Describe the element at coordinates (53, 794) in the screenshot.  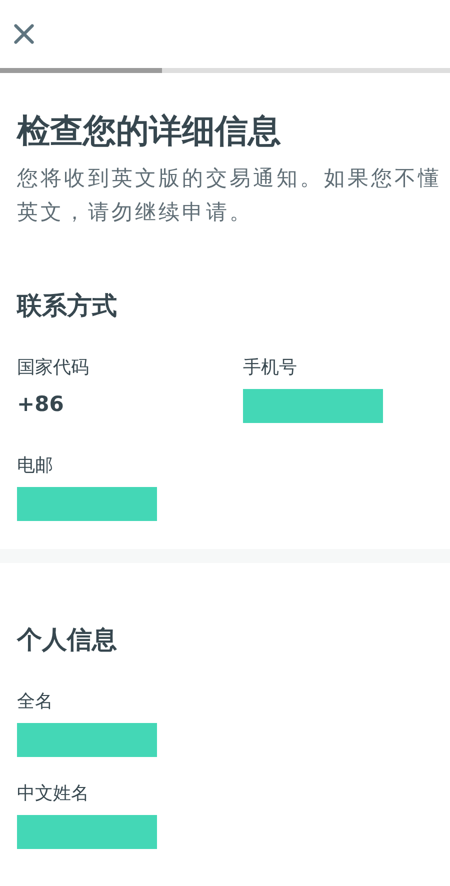
I see `field-label: 中文姓名` at that location.